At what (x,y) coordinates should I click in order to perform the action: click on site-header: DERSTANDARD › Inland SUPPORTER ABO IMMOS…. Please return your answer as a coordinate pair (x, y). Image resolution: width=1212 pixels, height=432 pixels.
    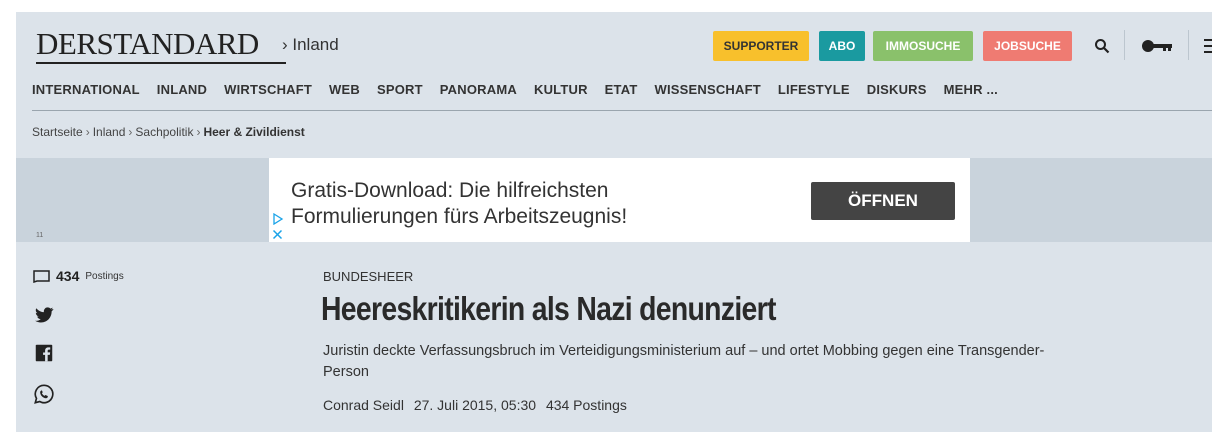
    Looking at the image, I should click on (614, 43).